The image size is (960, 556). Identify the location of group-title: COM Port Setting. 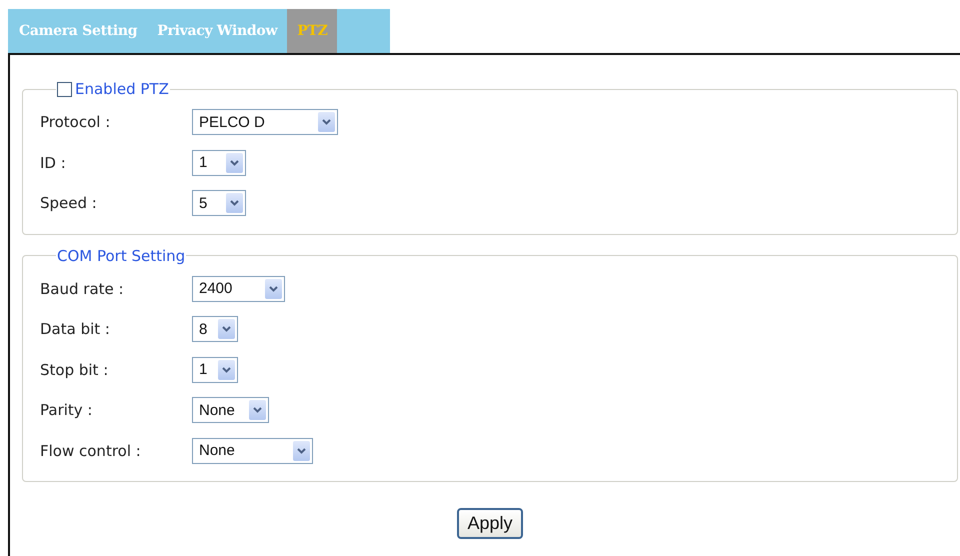
(121, 255).